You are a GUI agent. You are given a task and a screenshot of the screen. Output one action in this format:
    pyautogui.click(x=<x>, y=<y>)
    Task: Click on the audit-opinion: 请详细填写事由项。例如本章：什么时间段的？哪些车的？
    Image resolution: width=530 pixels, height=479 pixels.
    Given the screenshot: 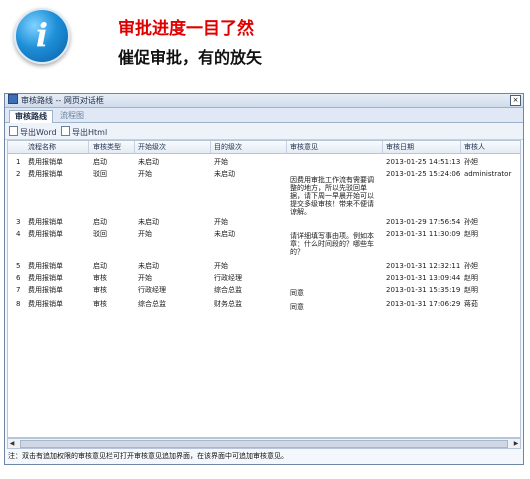 What is the action you would take?
    pyautogui.click(x=332, y=244)
    